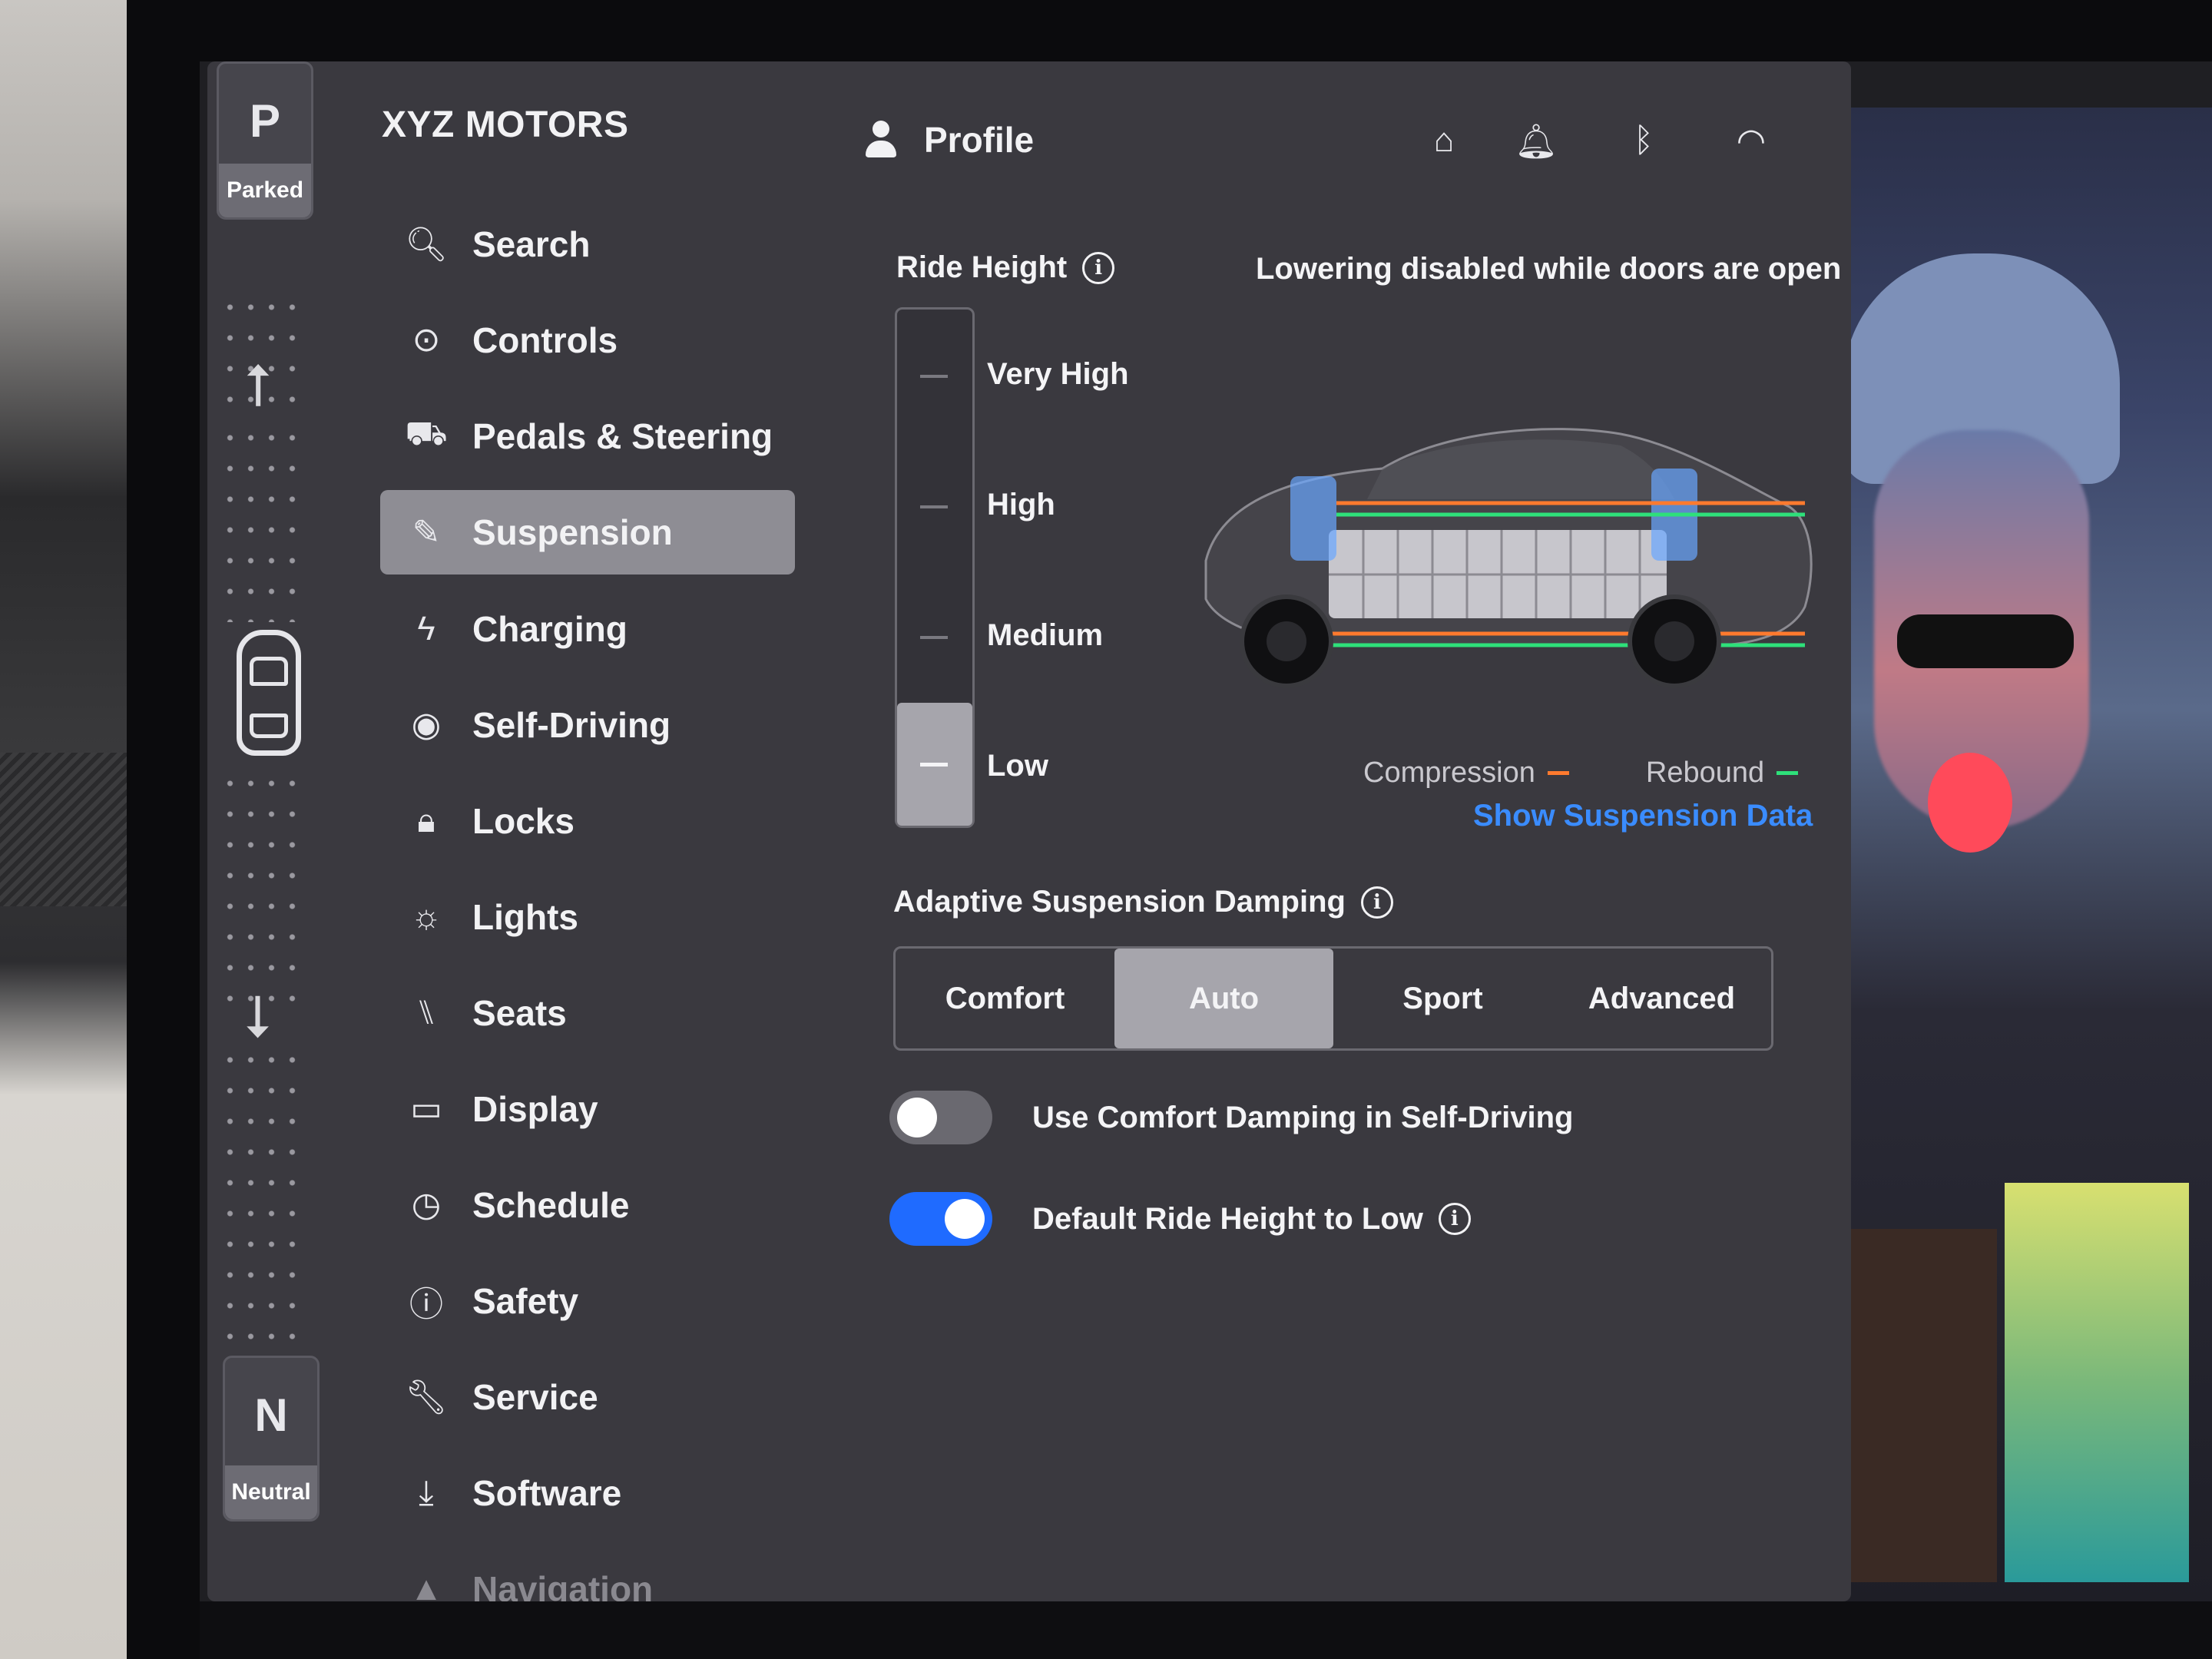  Describe the element at coordinates (1228, 1218) in the screenshot. I see `default-ride-height-label: Default Ride Height to Low` at that location.